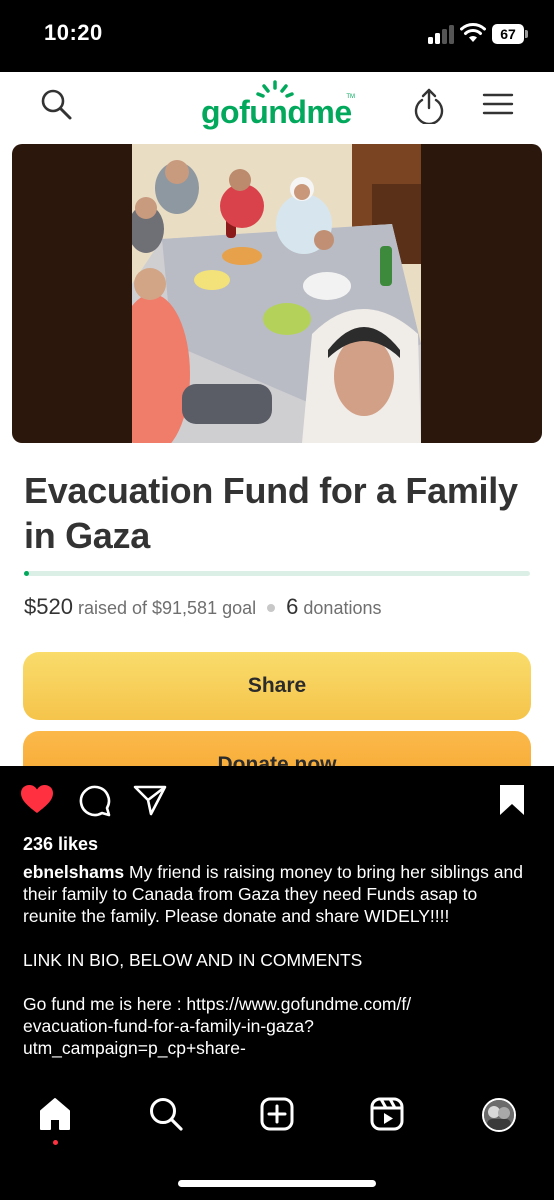 This screenshot has height=1200, width=554. Describe the element at coordinates (55, 1114) in the screenshot. I see `home-icon` at that location.